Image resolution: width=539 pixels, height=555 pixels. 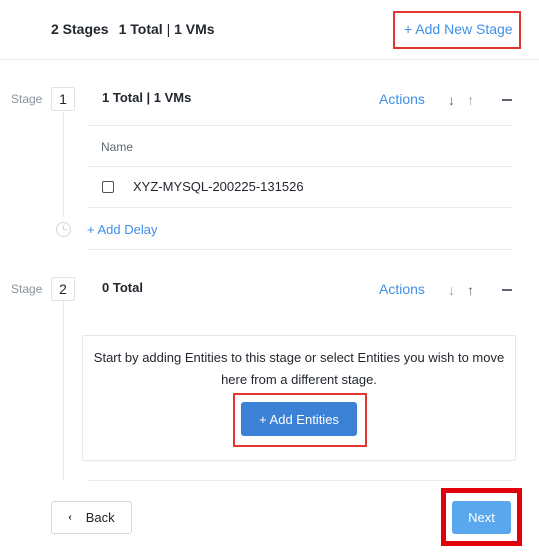 What do you see at coordinates (402, 99) in the screenshot?
I see `stage-1-actions-link: Actions` at bounding box center [402, 99].